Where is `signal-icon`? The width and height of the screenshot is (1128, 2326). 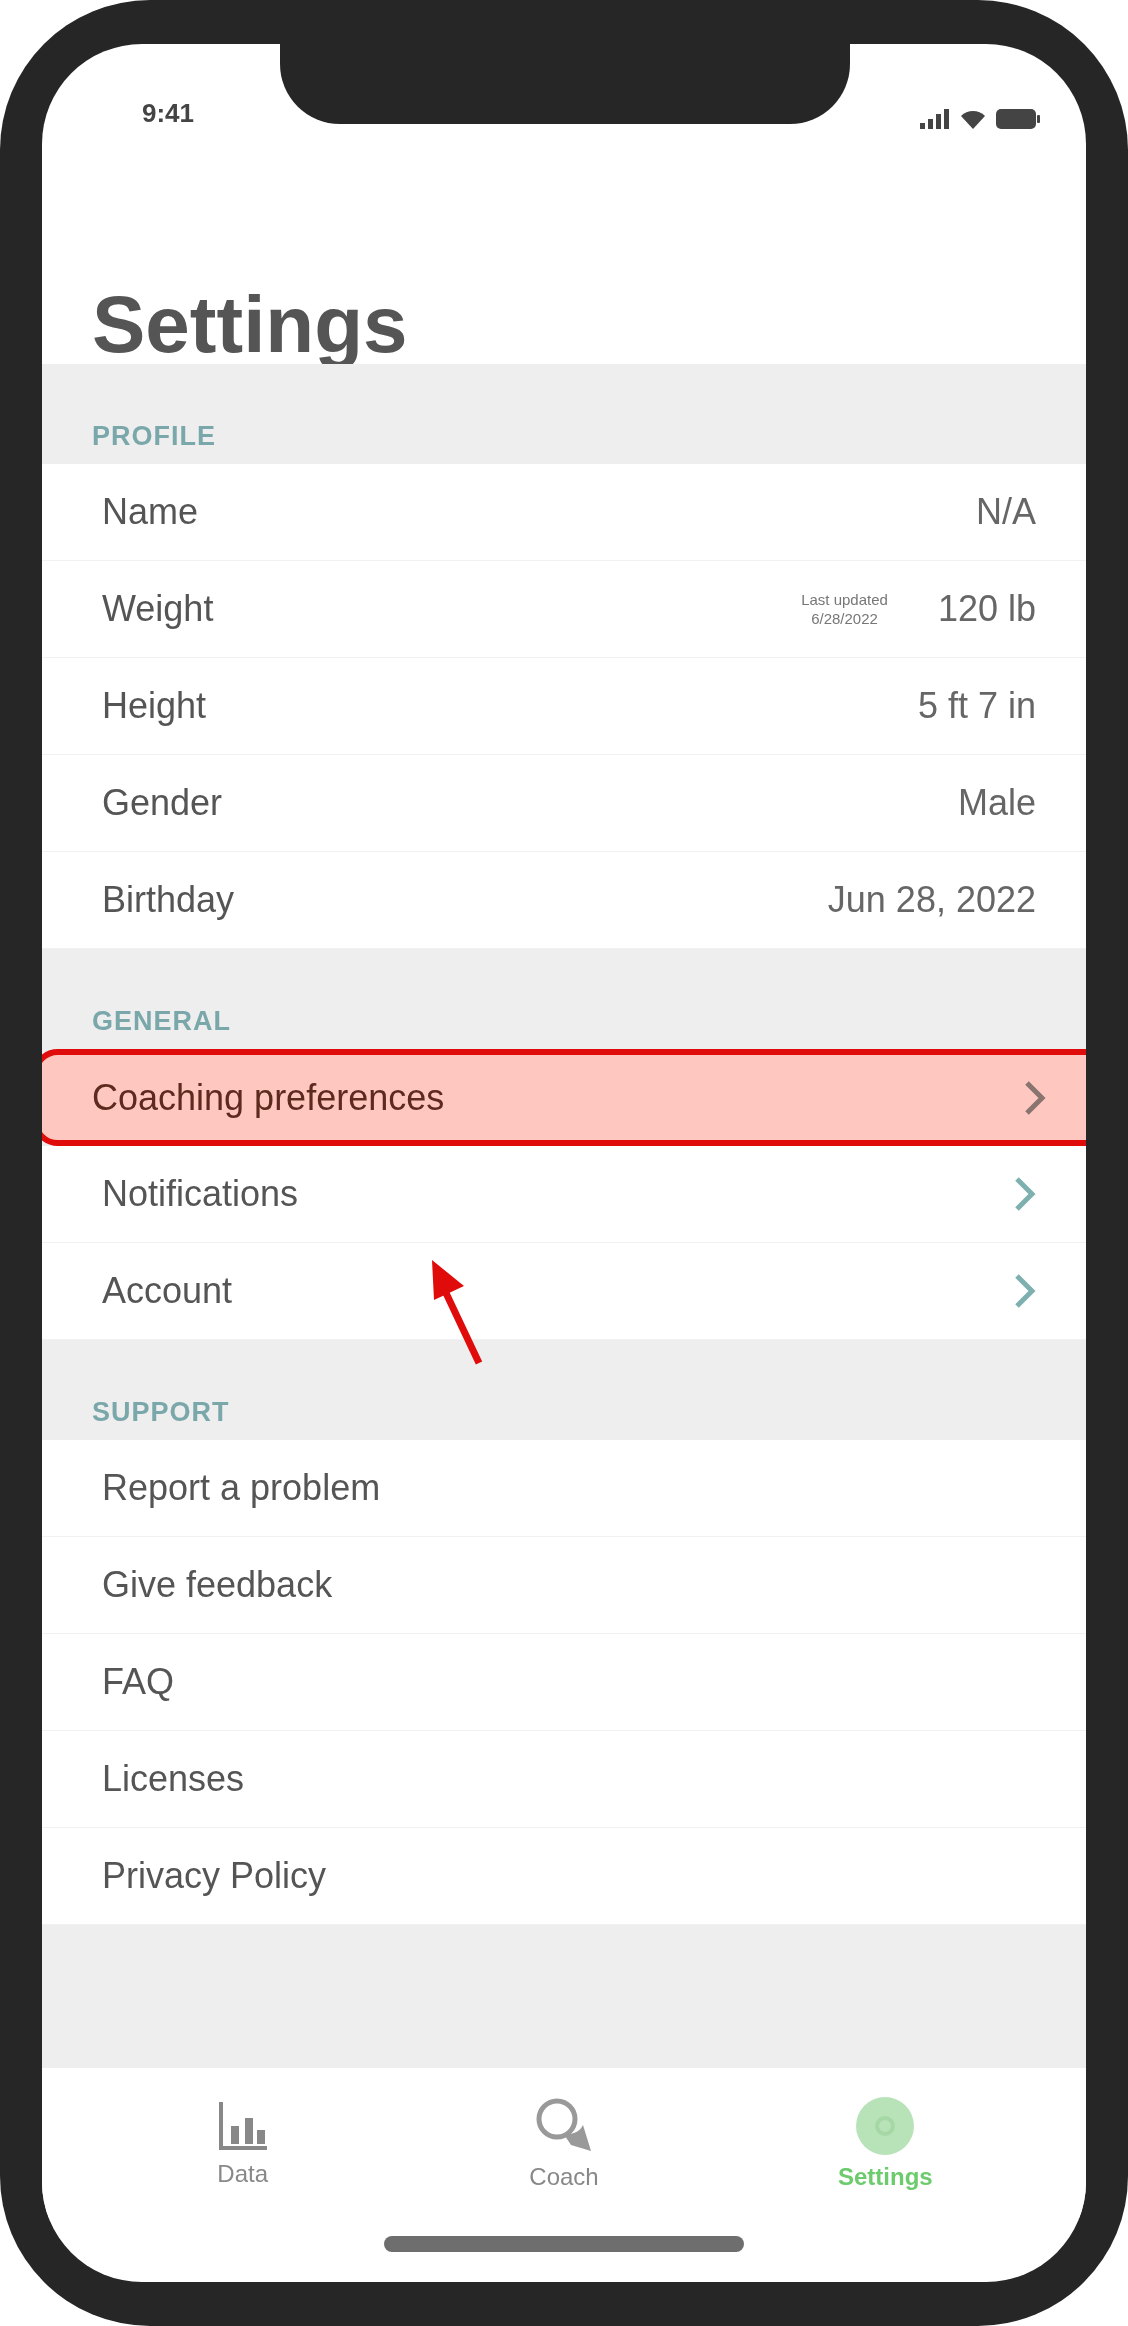 signal-icon is located at coordinates (935, 119).